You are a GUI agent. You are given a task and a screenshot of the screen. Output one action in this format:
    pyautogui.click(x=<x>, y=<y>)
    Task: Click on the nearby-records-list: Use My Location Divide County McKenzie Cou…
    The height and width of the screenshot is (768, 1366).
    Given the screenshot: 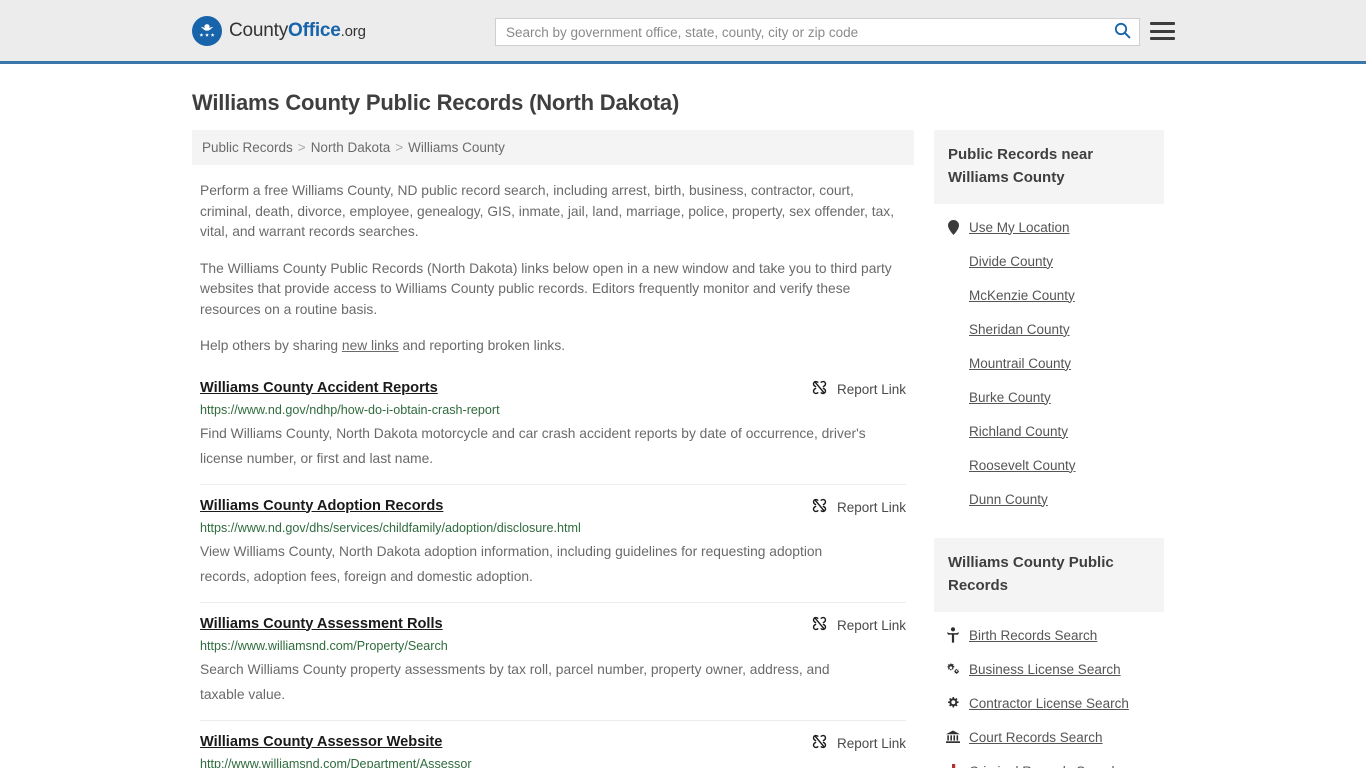 What is the action you would take?
    pyautogui.click(x=1049, y=360)
    